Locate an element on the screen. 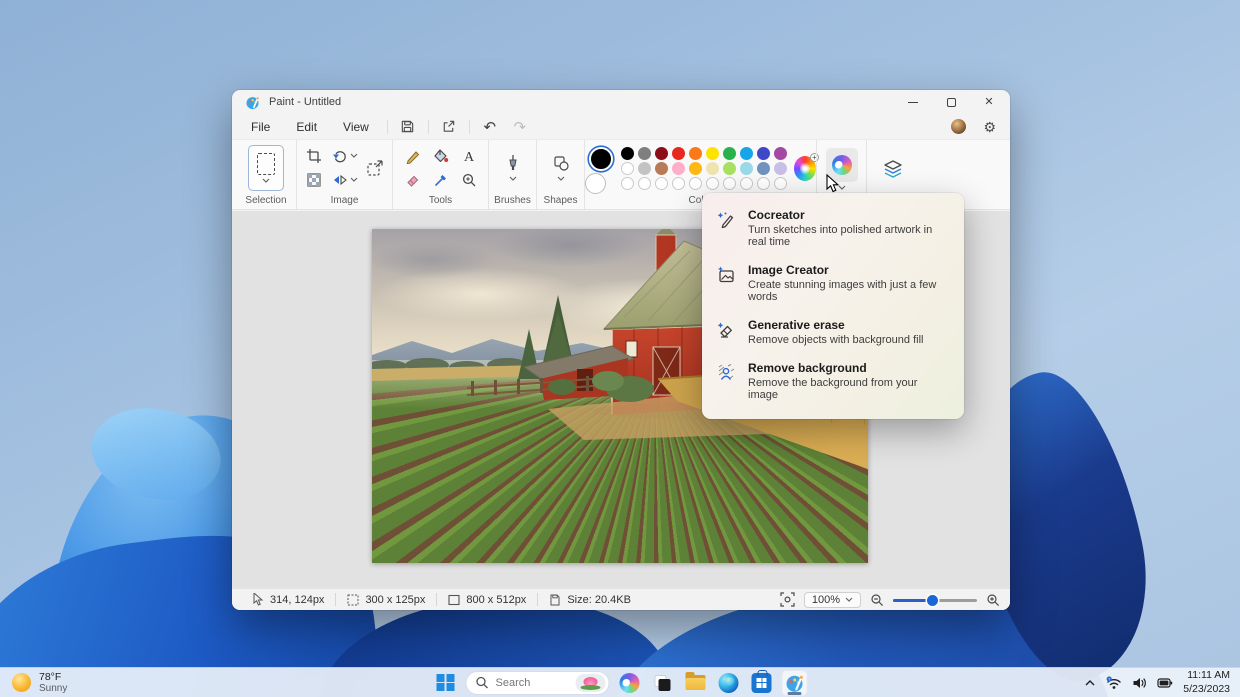  menu-item-title: Cocreator is located at coordinates (776, 215).